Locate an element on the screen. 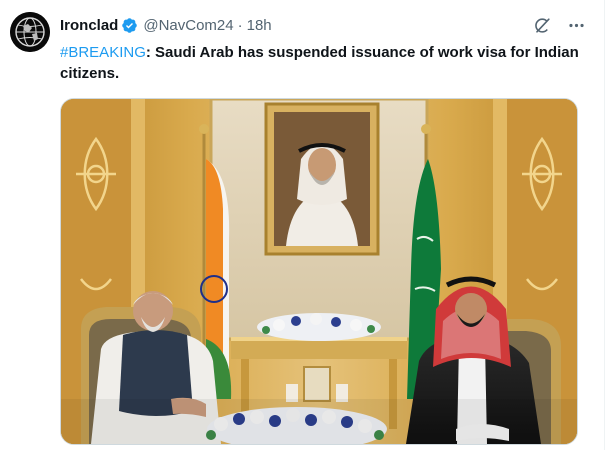 The image size is (605, 450). globe-logo-icon is located at coordinates (30, 32).